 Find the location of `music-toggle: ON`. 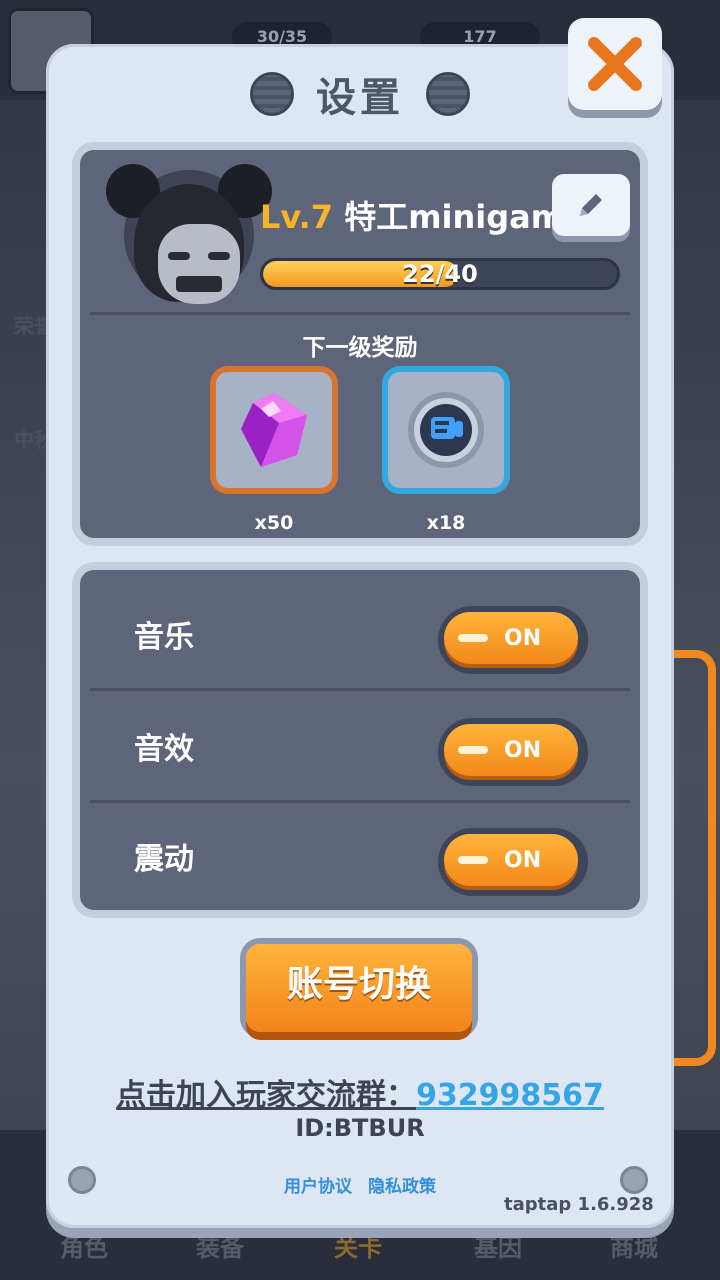

music-toggle: ON is located at coordinates (513, 640).